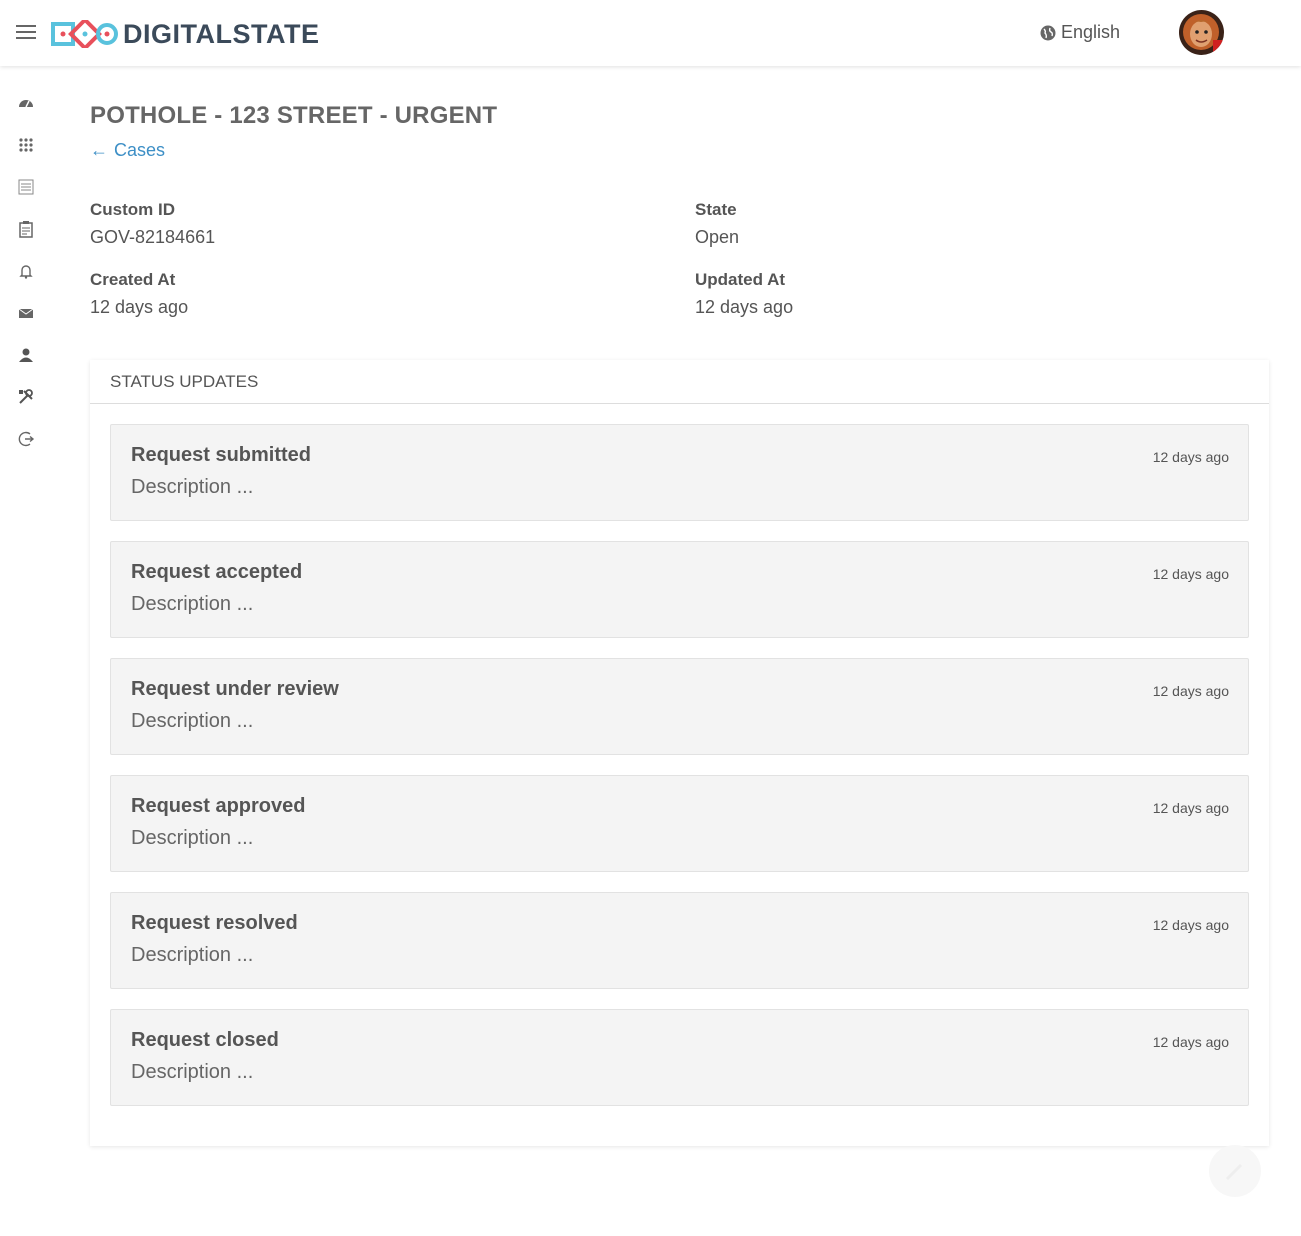  I want to click on user-avatar, so click(1201, 32).